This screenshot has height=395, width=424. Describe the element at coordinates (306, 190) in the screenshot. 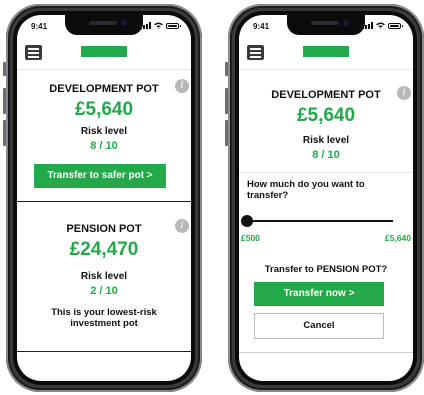

I see `transfer-question: How much do you want to transfer?` at that location.